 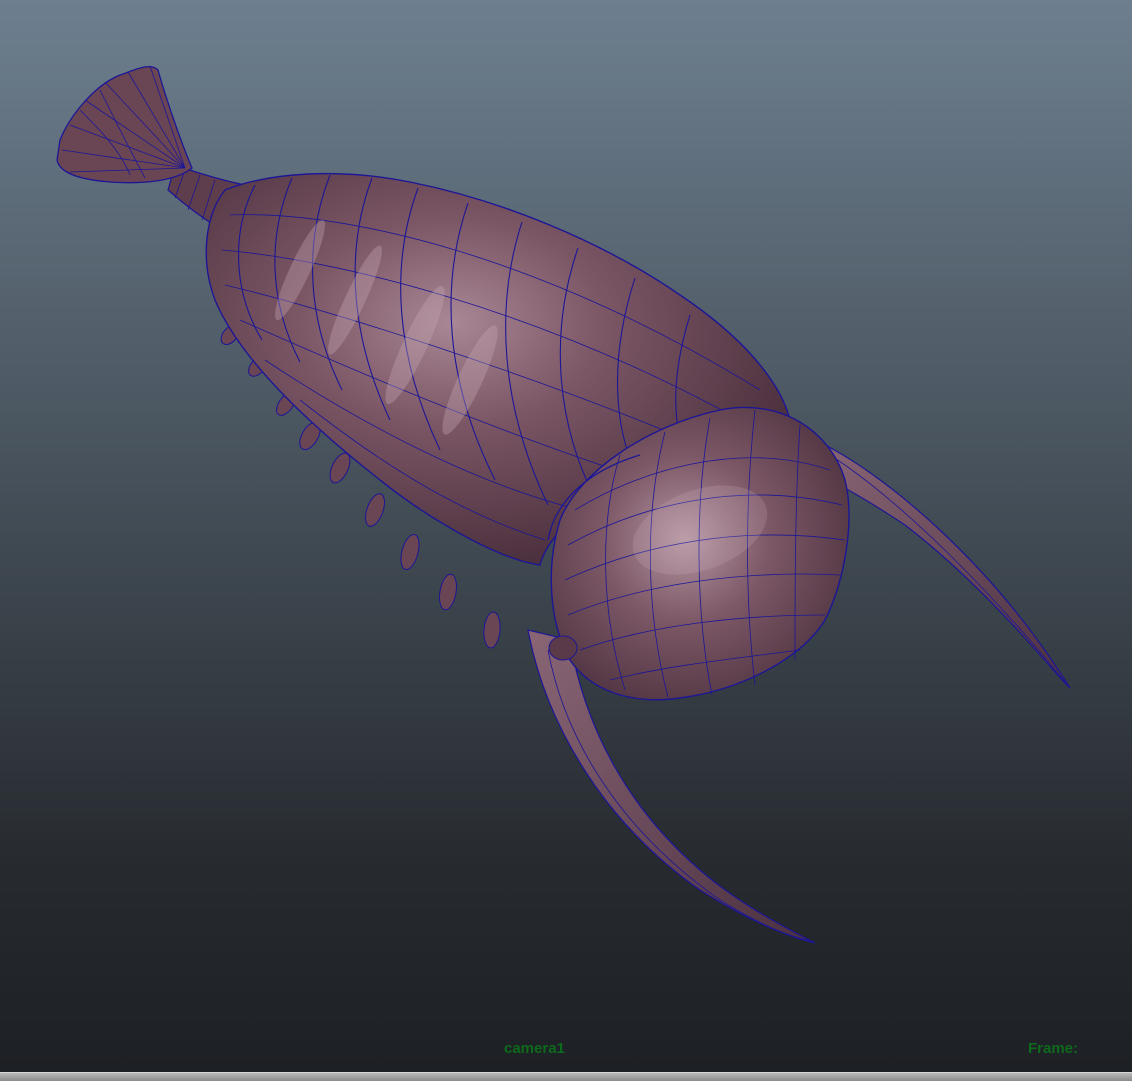 What do you see at coordinates (534, 1048) in the screenshot?
I see `camera-name-label: camera1` at bounding box center [534, 1048].